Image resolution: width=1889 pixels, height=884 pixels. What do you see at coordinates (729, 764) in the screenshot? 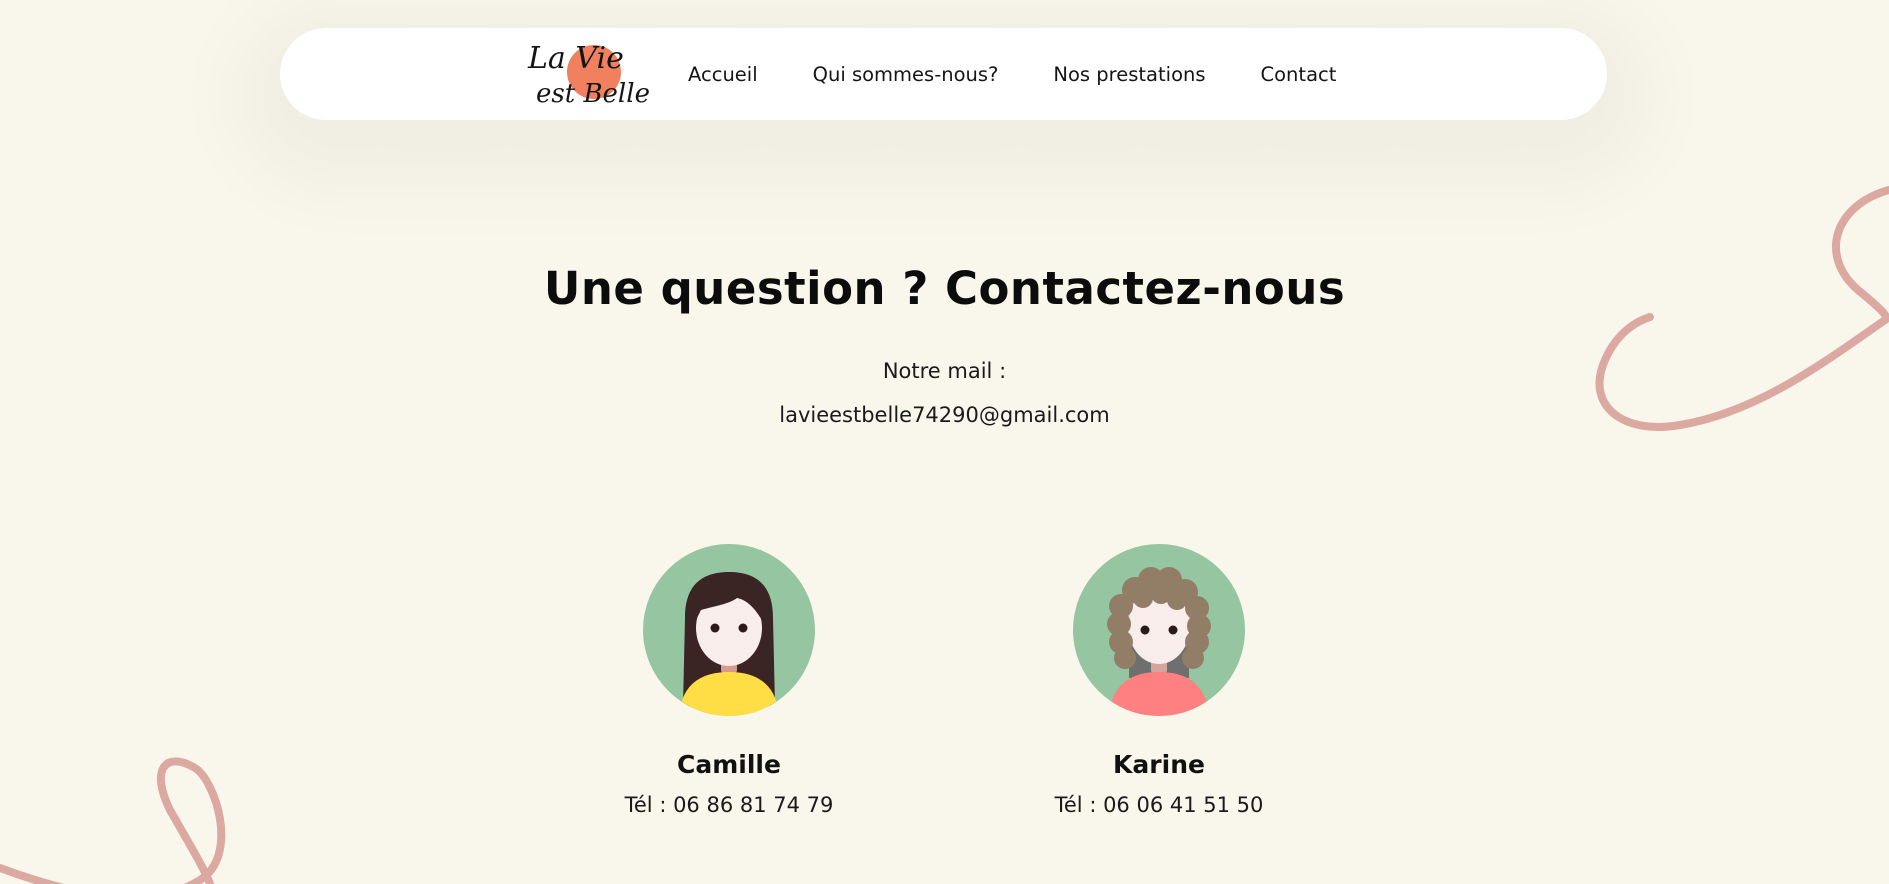
I see `person-name: Camille` at bounding box center [729, 764].